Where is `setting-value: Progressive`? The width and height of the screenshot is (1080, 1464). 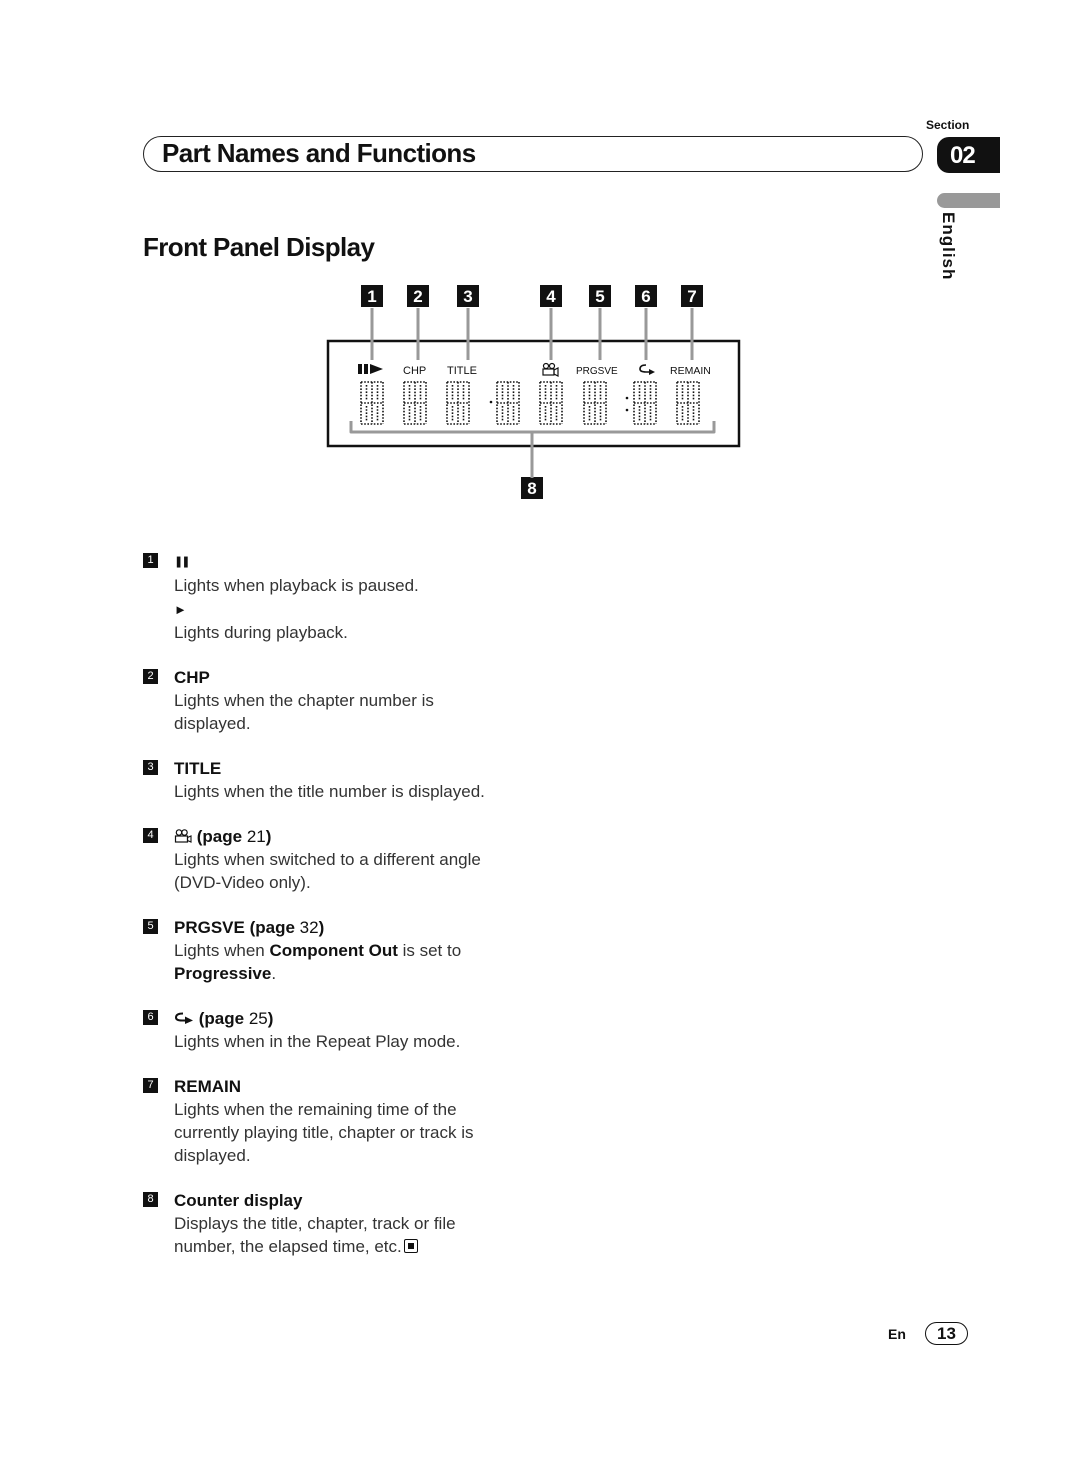 setting-value: Progressive is located at coordinates (223, 973).